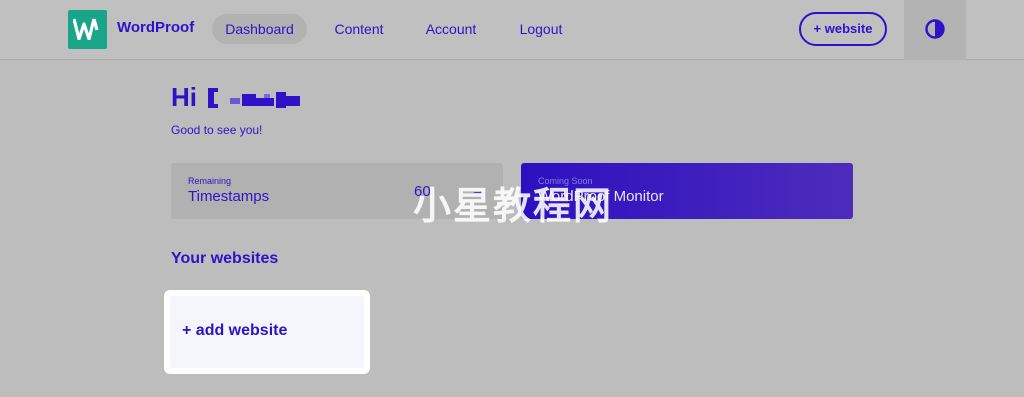 The height and width of the screenshot is (397, 1024). What do you see at coordinates (87, 29) in the screenshot?
I see `wordproof-logo-icon` at bounding box center [87, 29].